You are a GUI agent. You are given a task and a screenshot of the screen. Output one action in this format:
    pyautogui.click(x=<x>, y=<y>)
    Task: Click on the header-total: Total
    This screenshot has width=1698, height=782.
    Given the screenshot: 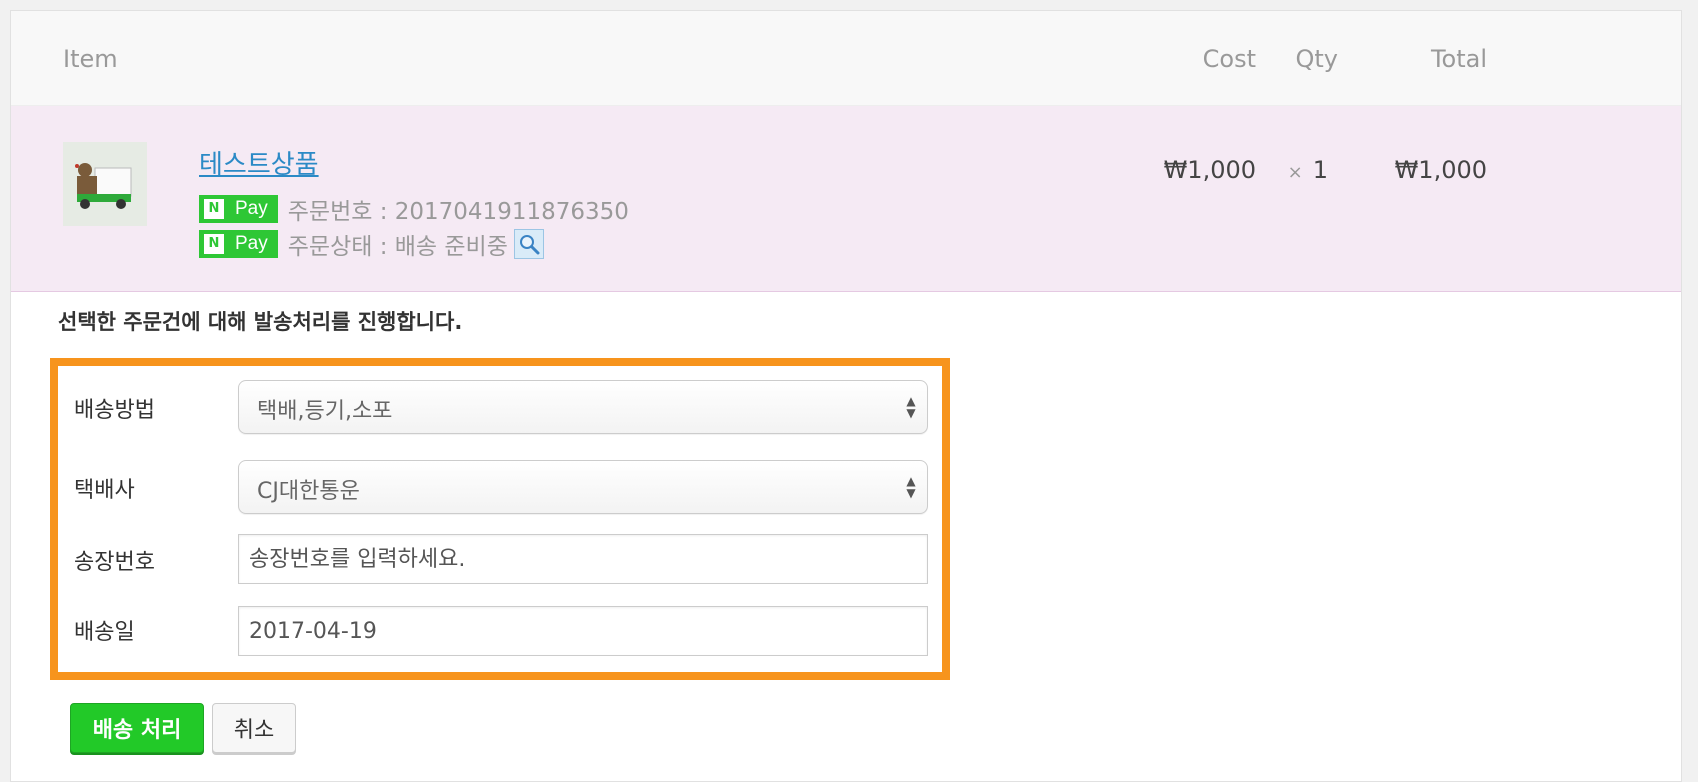 What is the action you would take?
    pyautogui.click(x=1458, y=59)
    